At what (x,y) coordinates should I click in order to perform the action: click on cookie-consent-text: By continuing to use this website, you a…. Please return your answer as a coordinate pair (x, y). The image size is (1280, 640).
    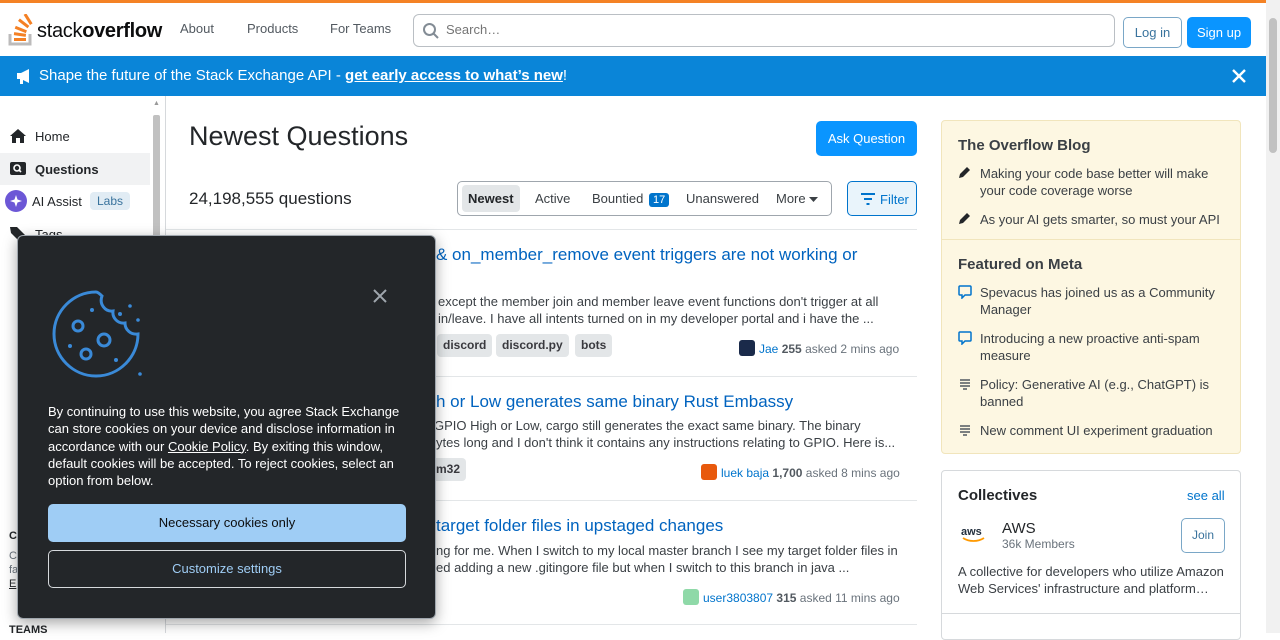
    Looking at the image, I should click on (224, 446).